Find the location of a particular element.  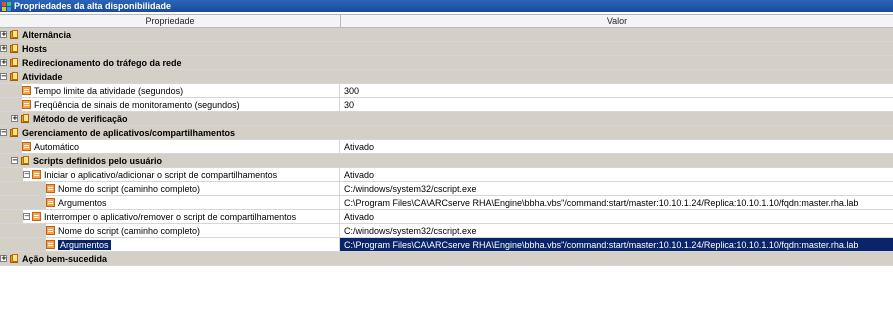

property-label: Método de verificação is located at coordinates (80, 118).